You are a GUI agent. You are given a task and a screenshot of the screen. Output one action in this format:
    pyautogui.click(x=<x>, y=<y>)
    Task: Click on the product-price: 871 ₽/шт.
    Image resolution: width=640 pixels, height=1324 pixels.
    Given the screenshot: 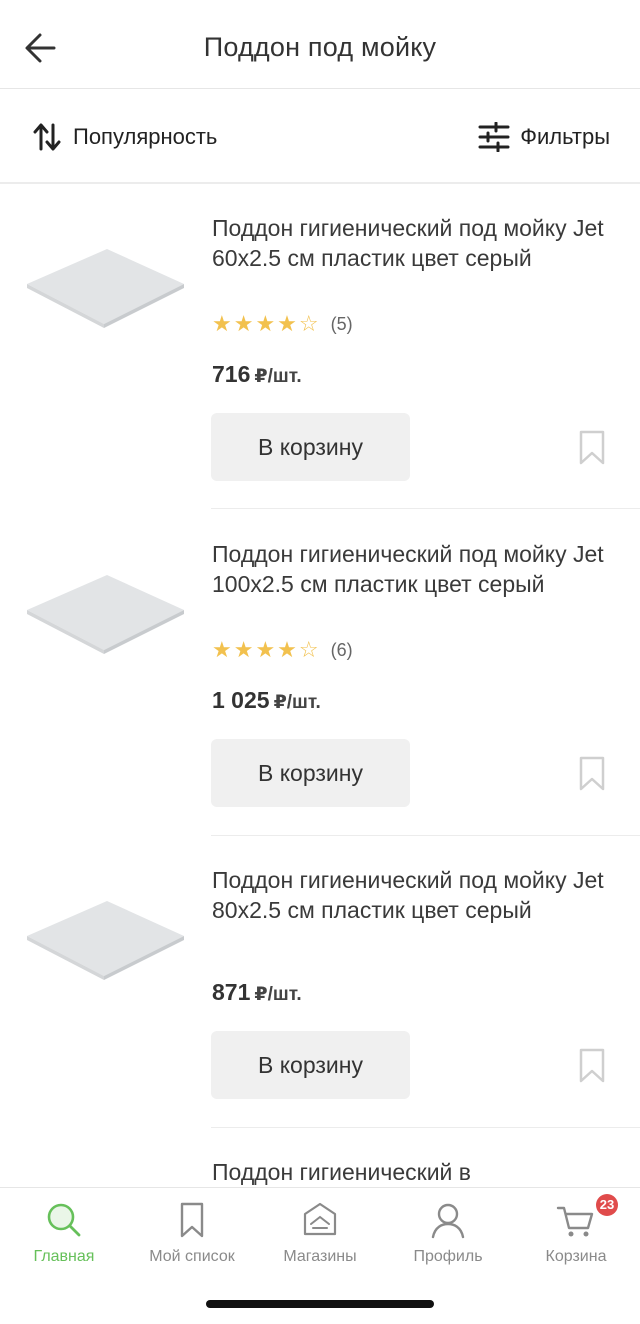 What is the action you would take?
    pyautogui.click(x=257, y=992)
    